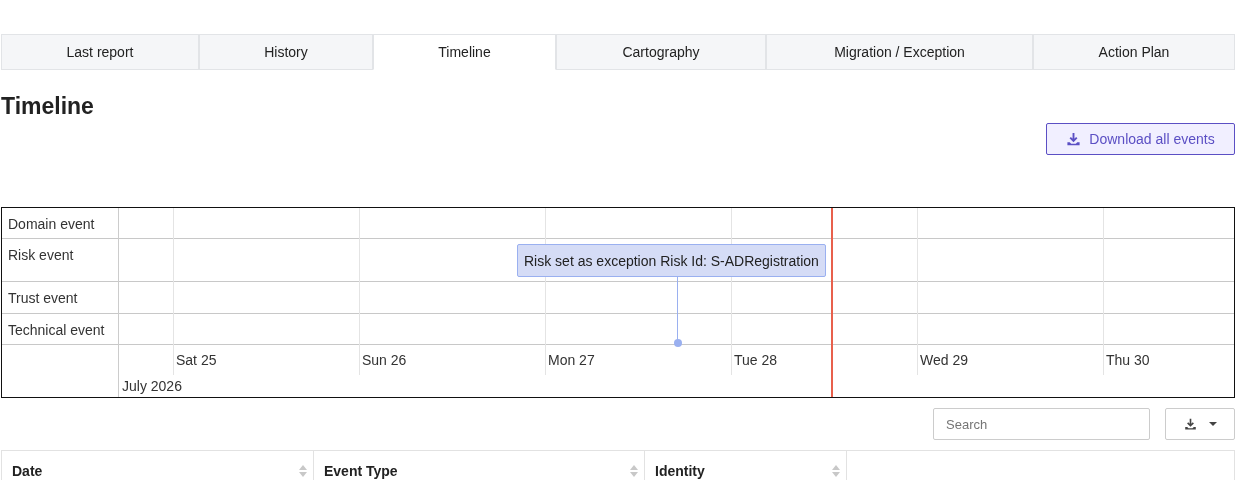 The height and width of the screenshot is (480, 1250). I want to click on column-header: Event Type, so click(479, 465).